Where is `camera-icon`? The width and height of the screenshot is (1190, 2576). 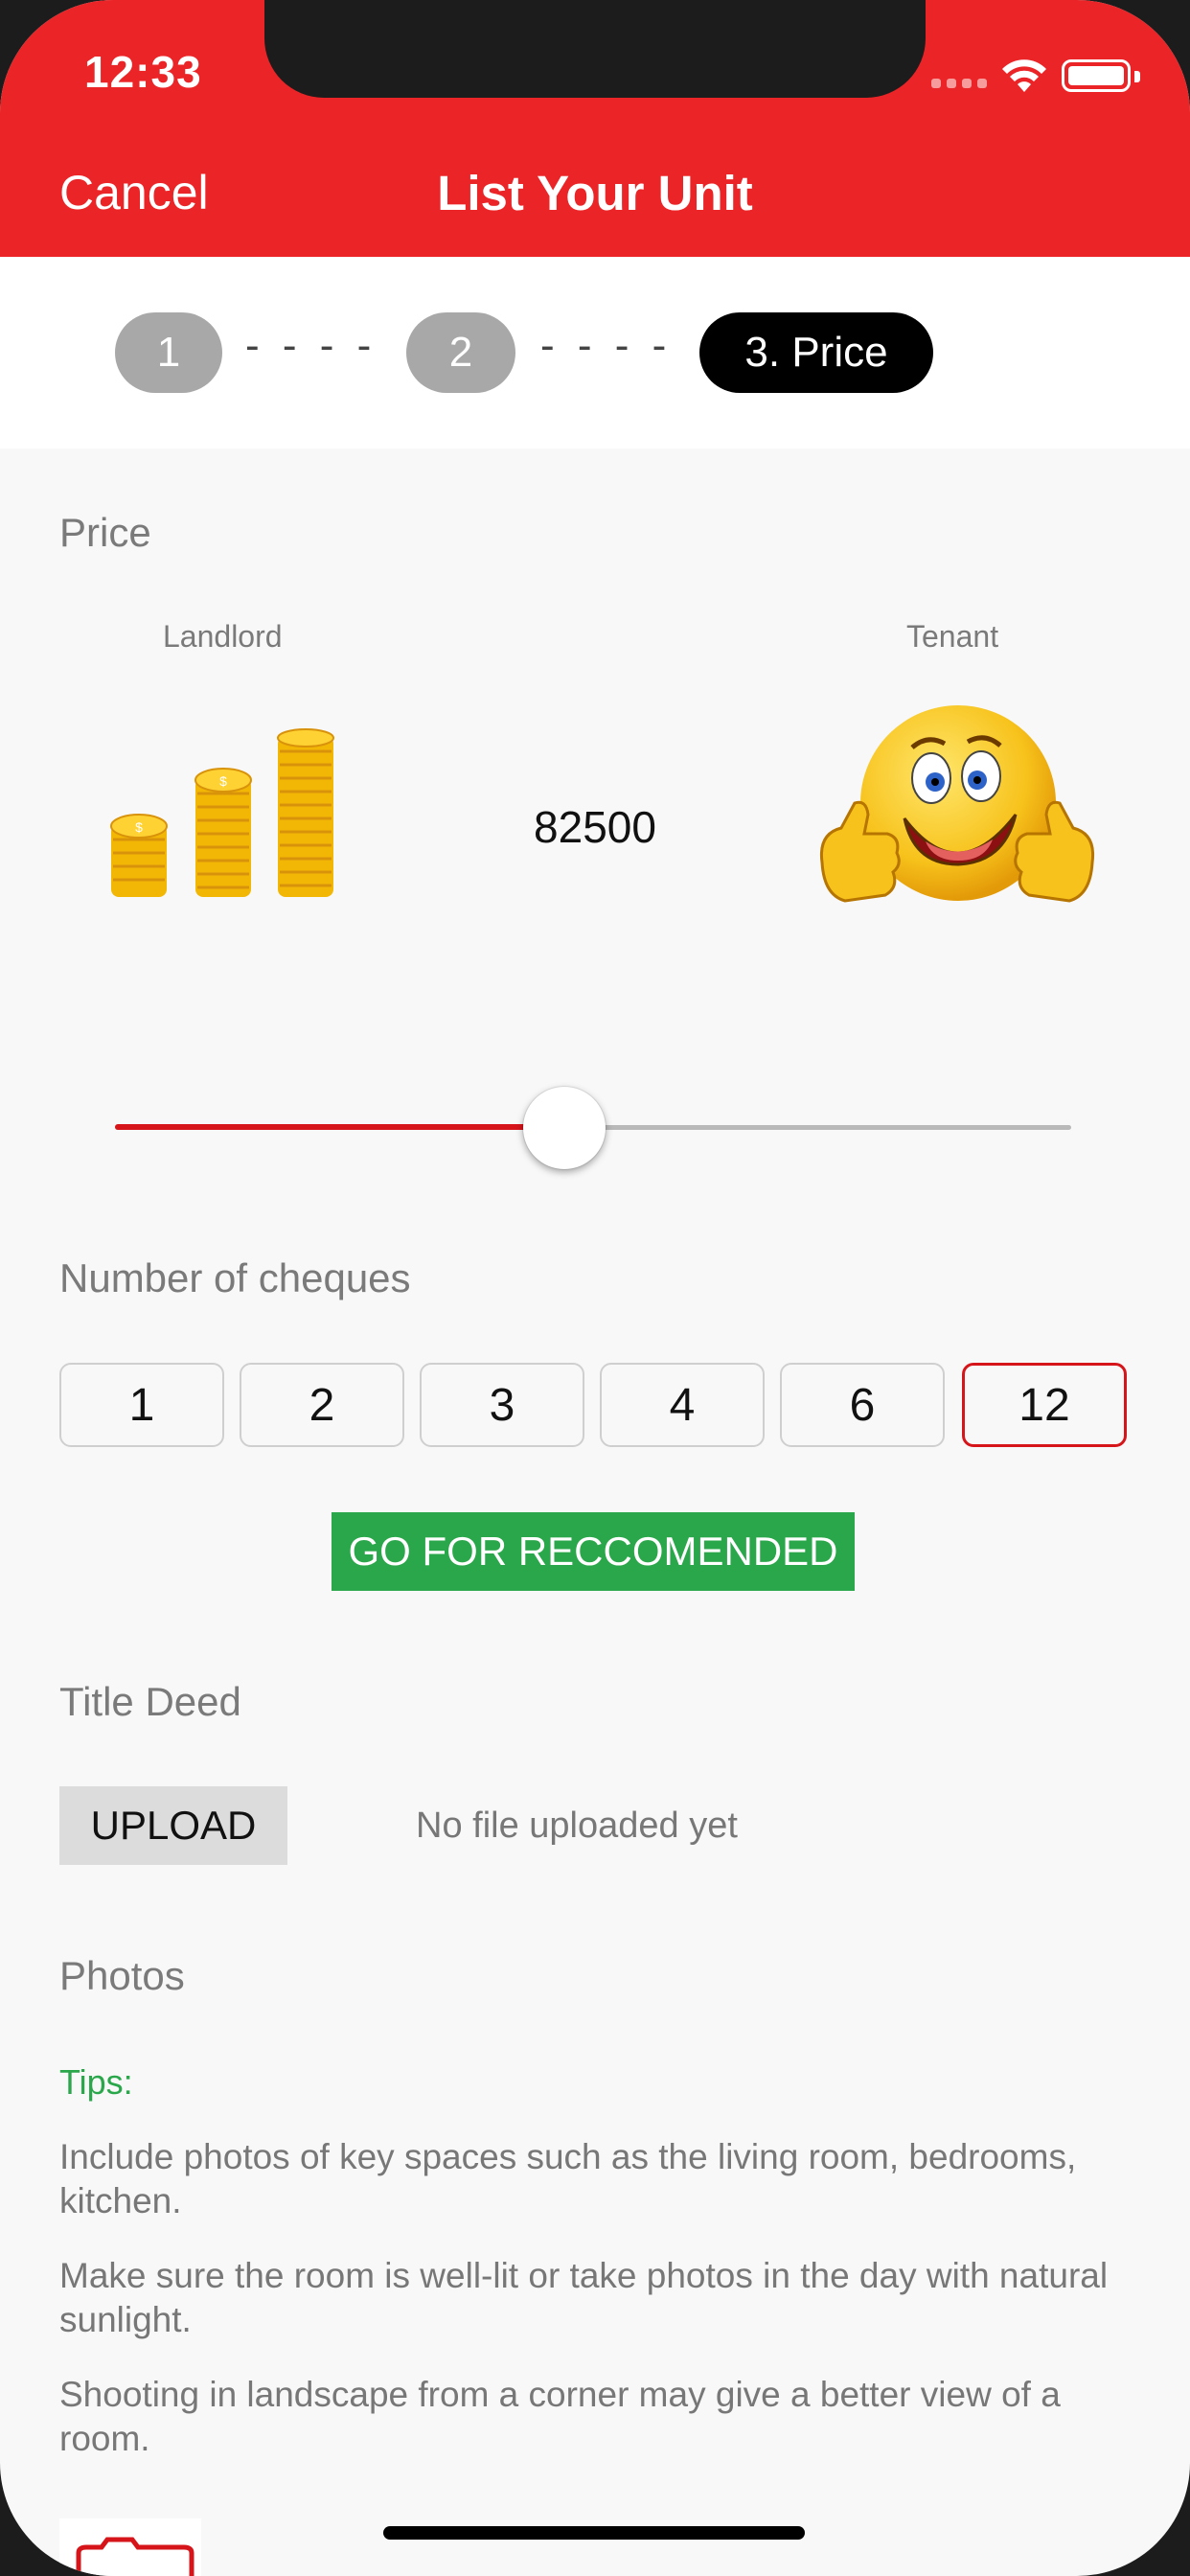
camera-icon is located at coordinates (136, 2556).